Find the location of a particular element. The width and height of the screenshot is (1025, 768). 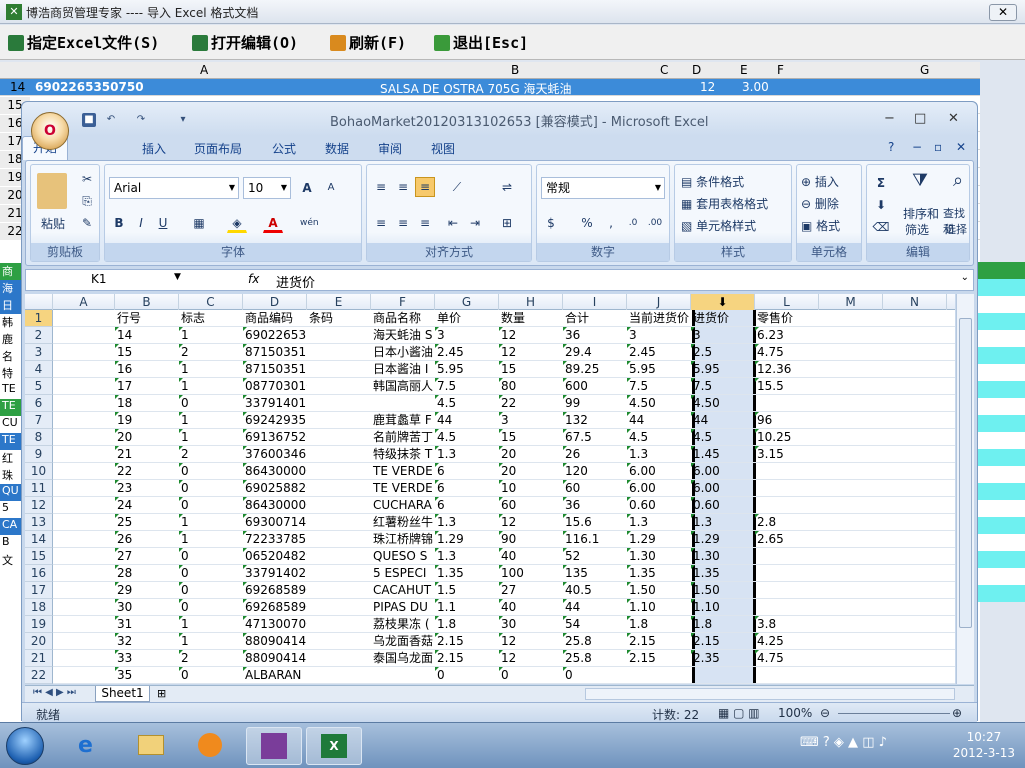

row-header: 20 is located at coordinates (39, 641).